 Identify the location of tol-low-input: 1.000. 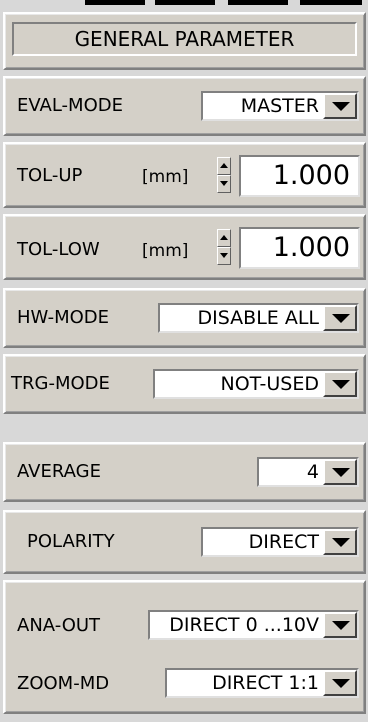
(299, 248).